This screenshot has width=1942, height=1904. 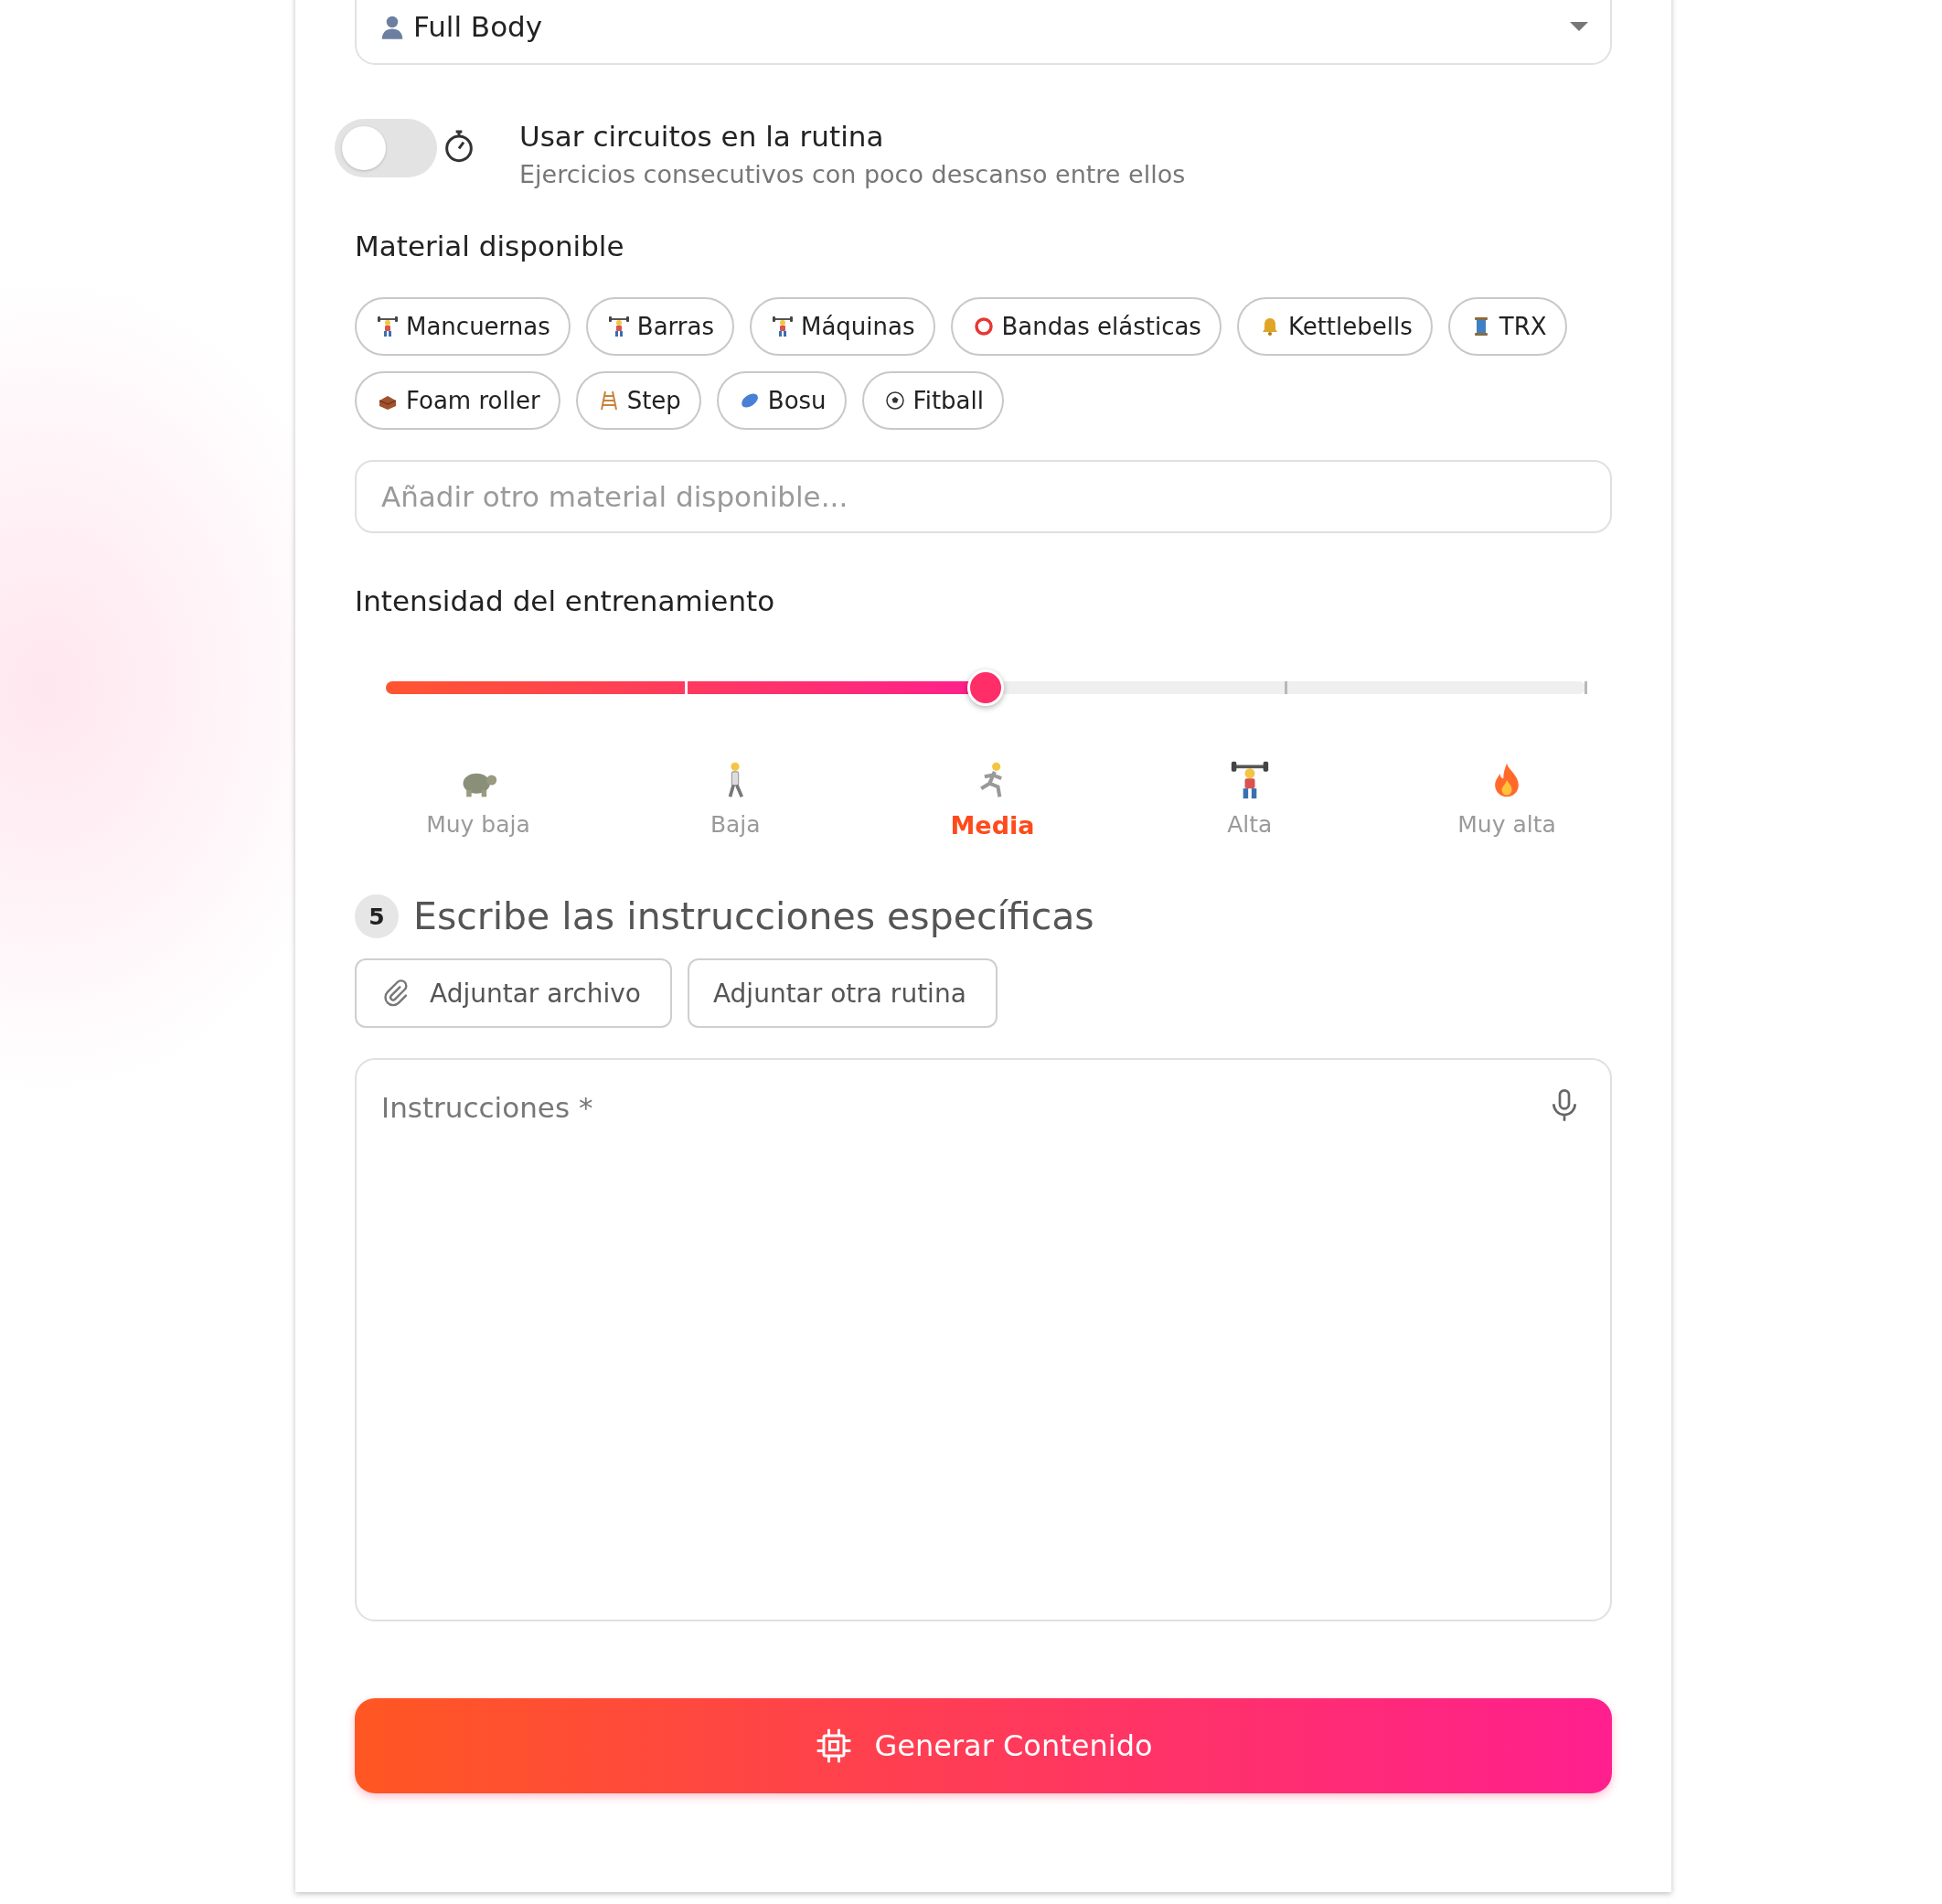 What do you see at coordinates (753, 916) in the screenshot?
I see `step-title: Escribe las instrucciones específicas` at bounding box center [753, 916].